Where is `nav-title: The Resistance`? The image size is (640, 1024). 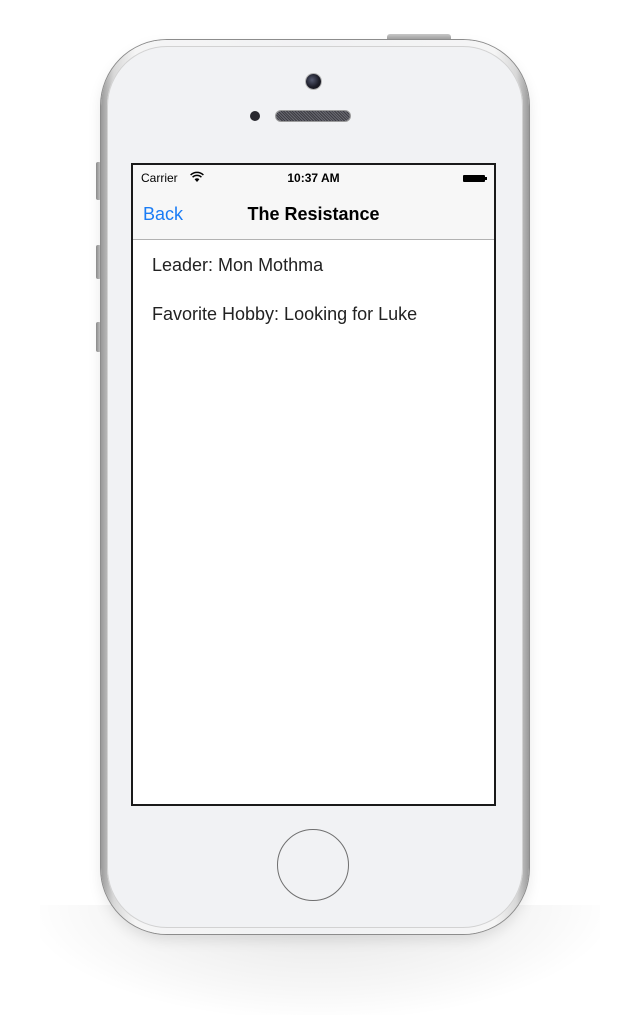
nav-title: The Resistance is located at coordinates (313, 214).